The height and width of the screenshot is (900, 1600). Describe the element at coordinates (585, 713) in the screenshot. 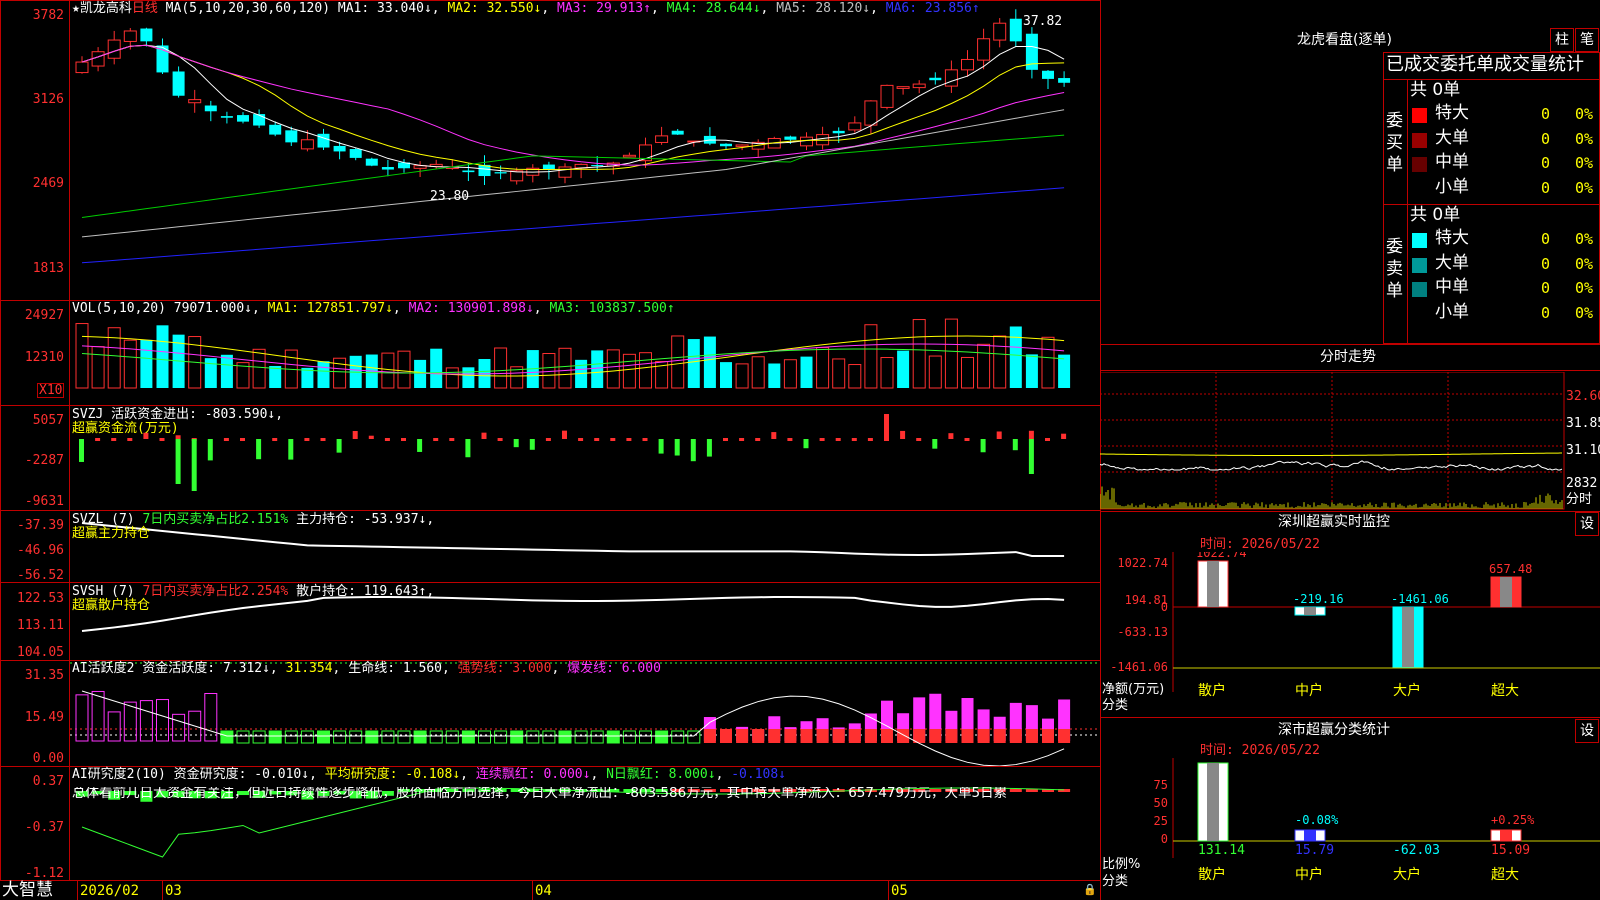

I see `ai-active-chart` at that location.